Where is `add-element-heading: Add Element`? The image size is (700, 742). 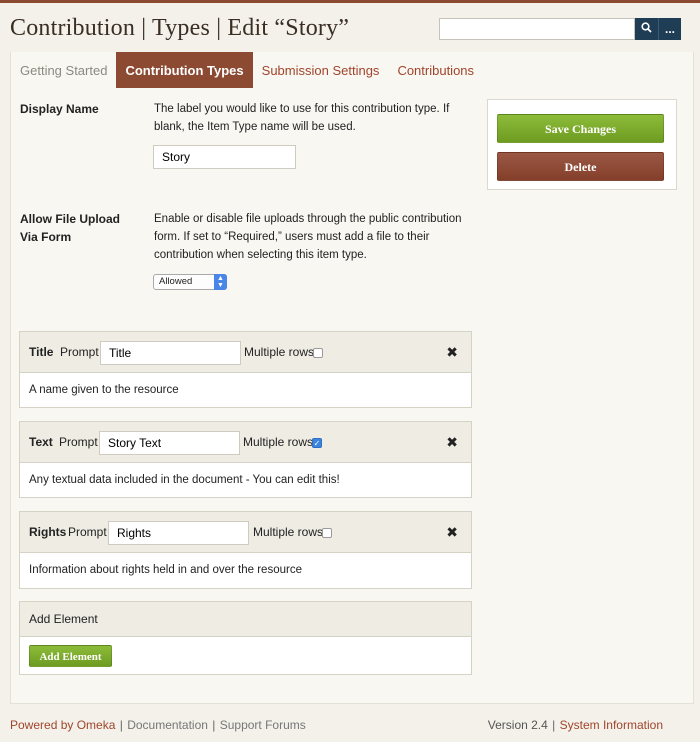 add-element-heading: Add Element is located at coordinates (63, 619).